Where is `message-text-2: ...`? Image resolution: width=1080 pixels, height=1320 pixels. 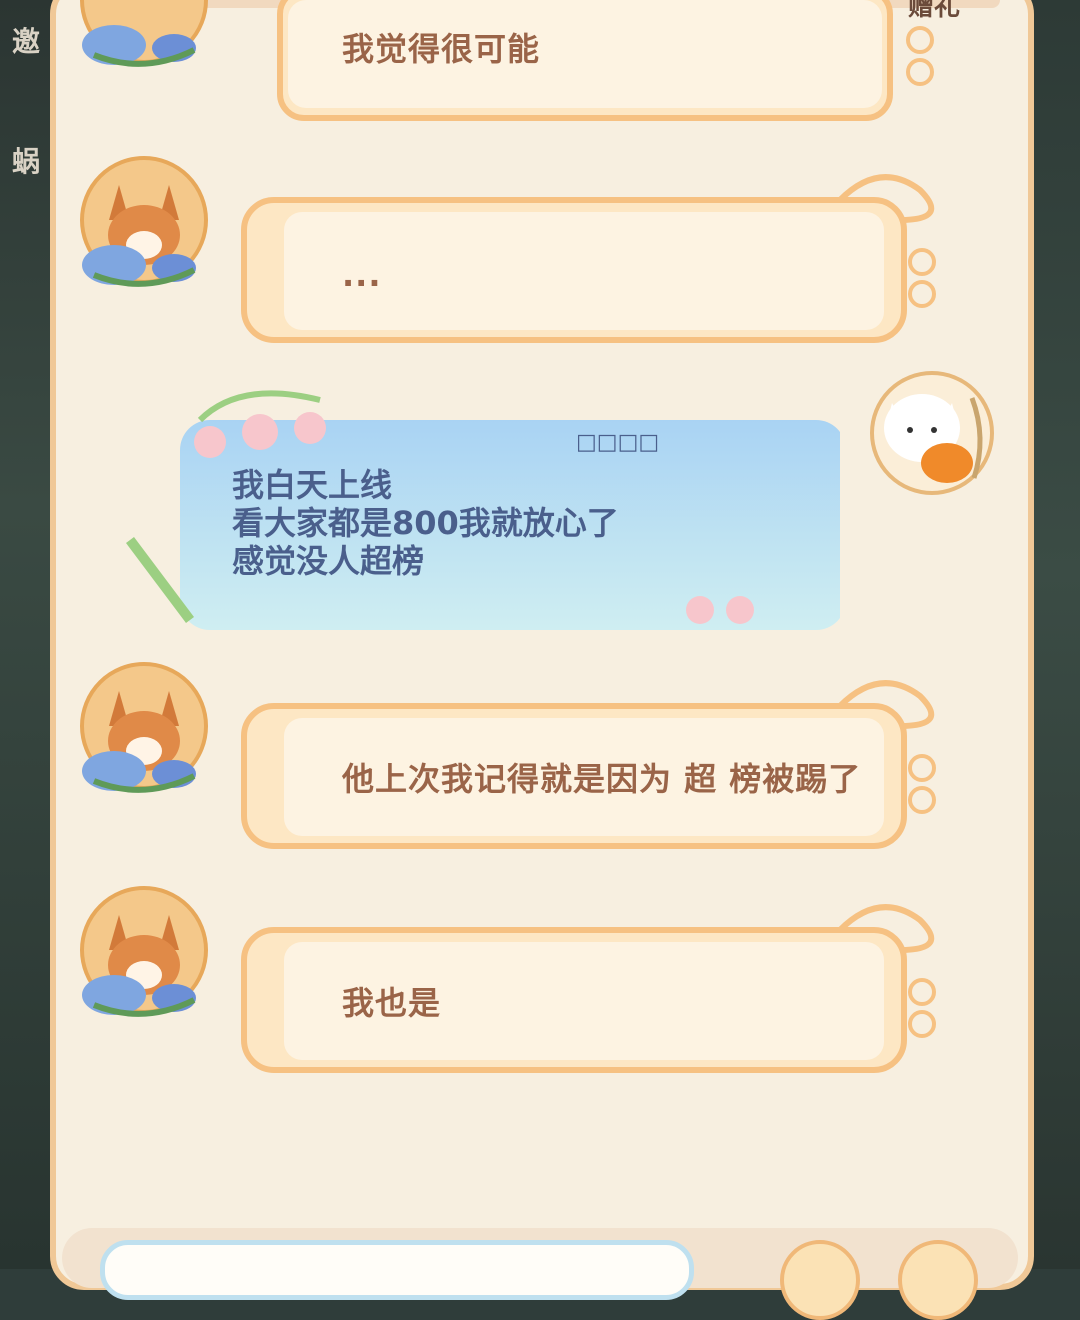 message-text-2: ... is located at coordinates (362, 275).